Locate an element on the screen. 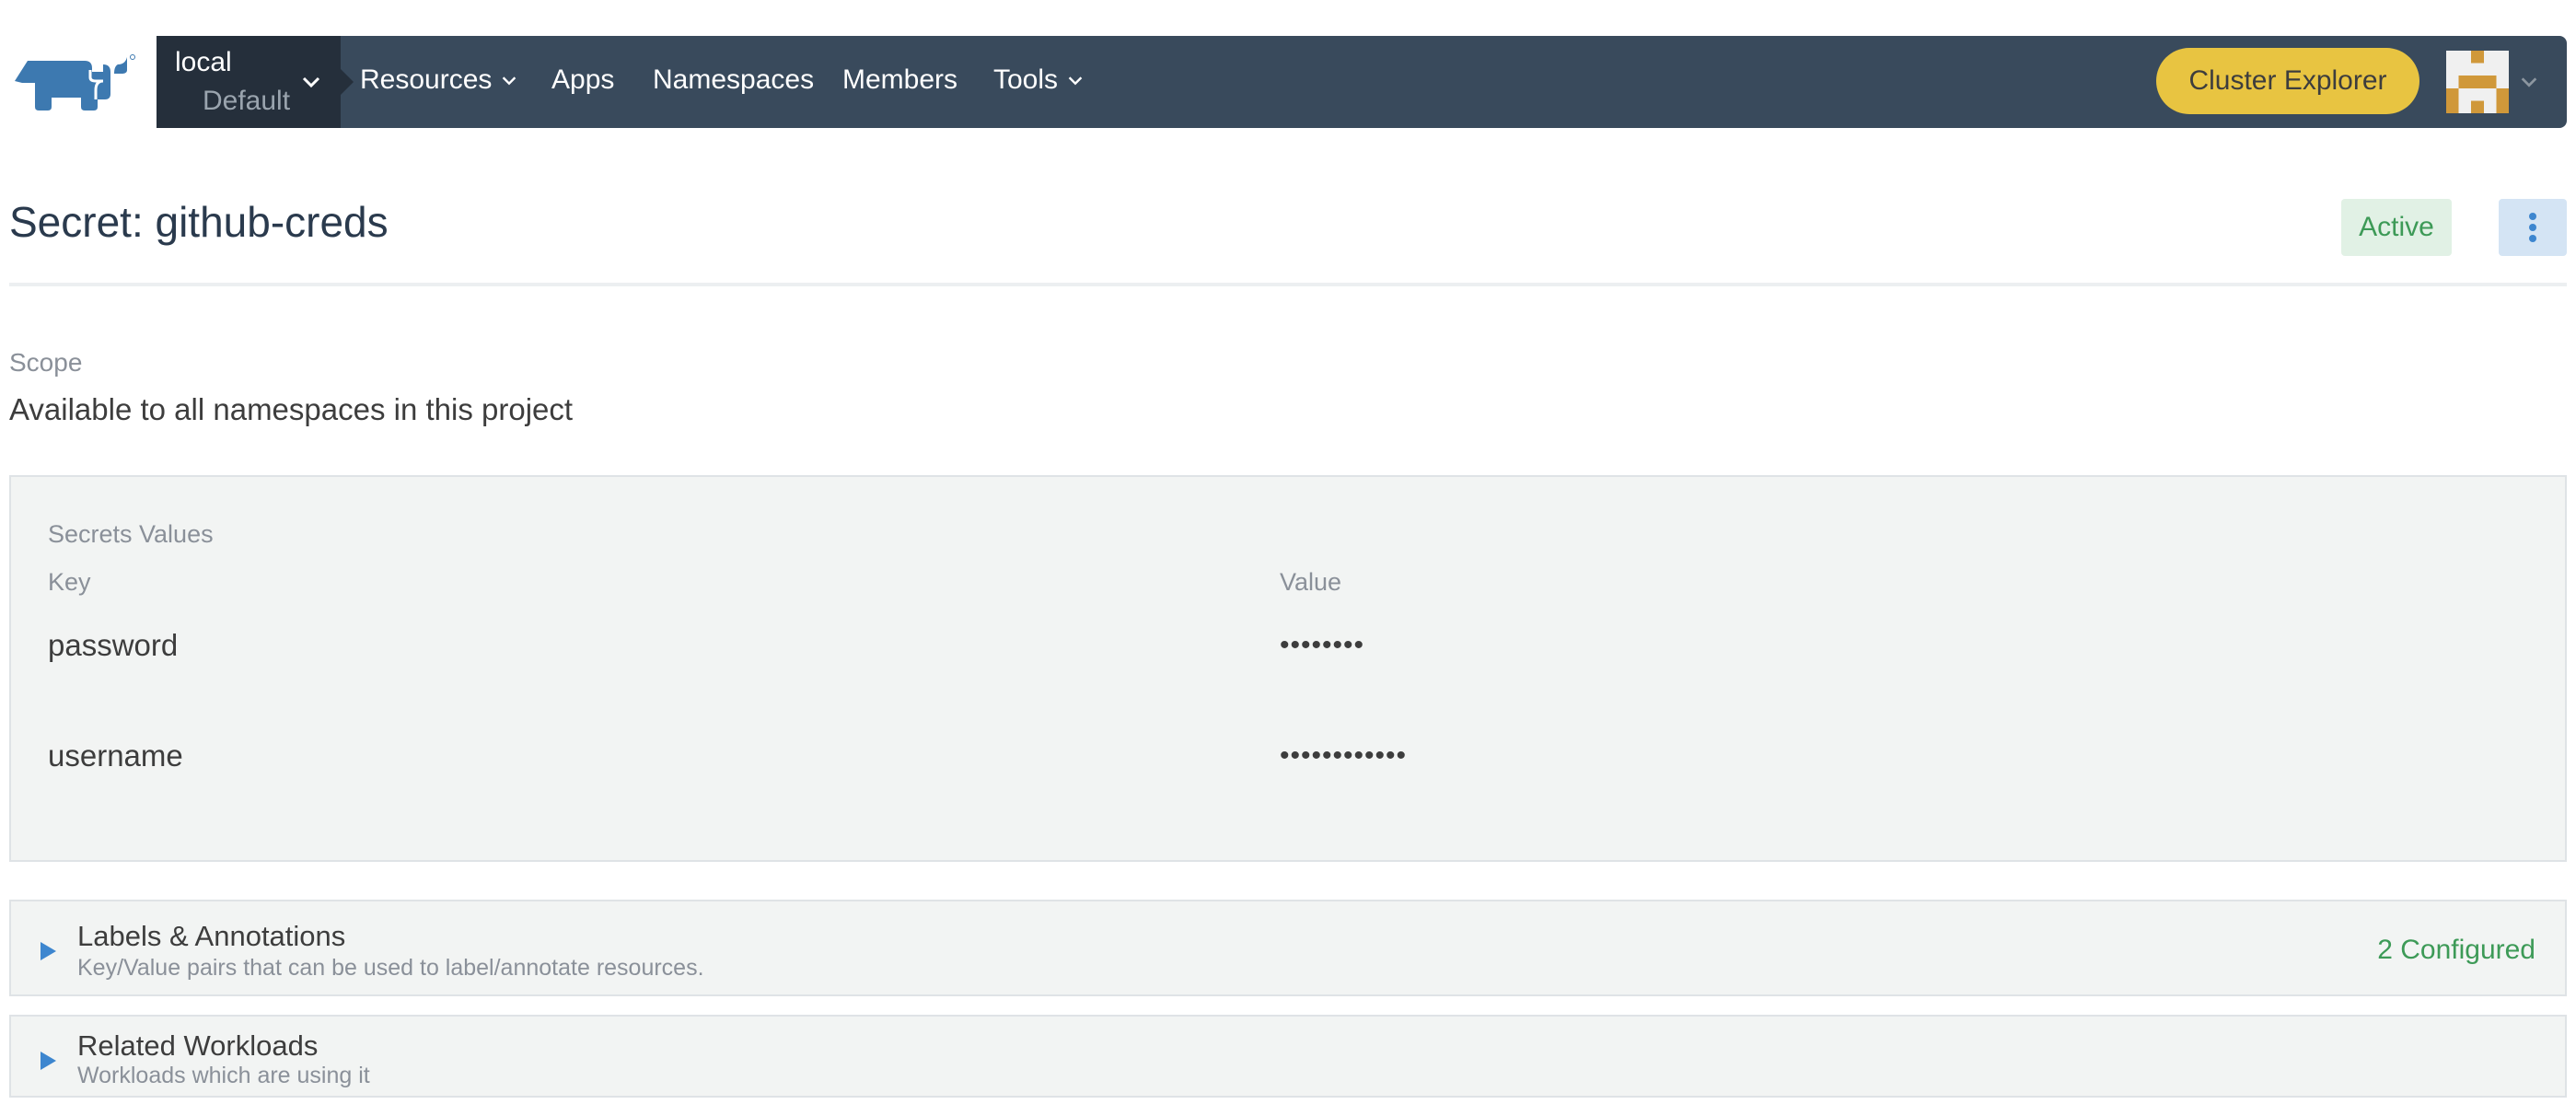 This screenshot has height=1116, width=2576. key-column-header: Key is located at coordinates (69, 582).